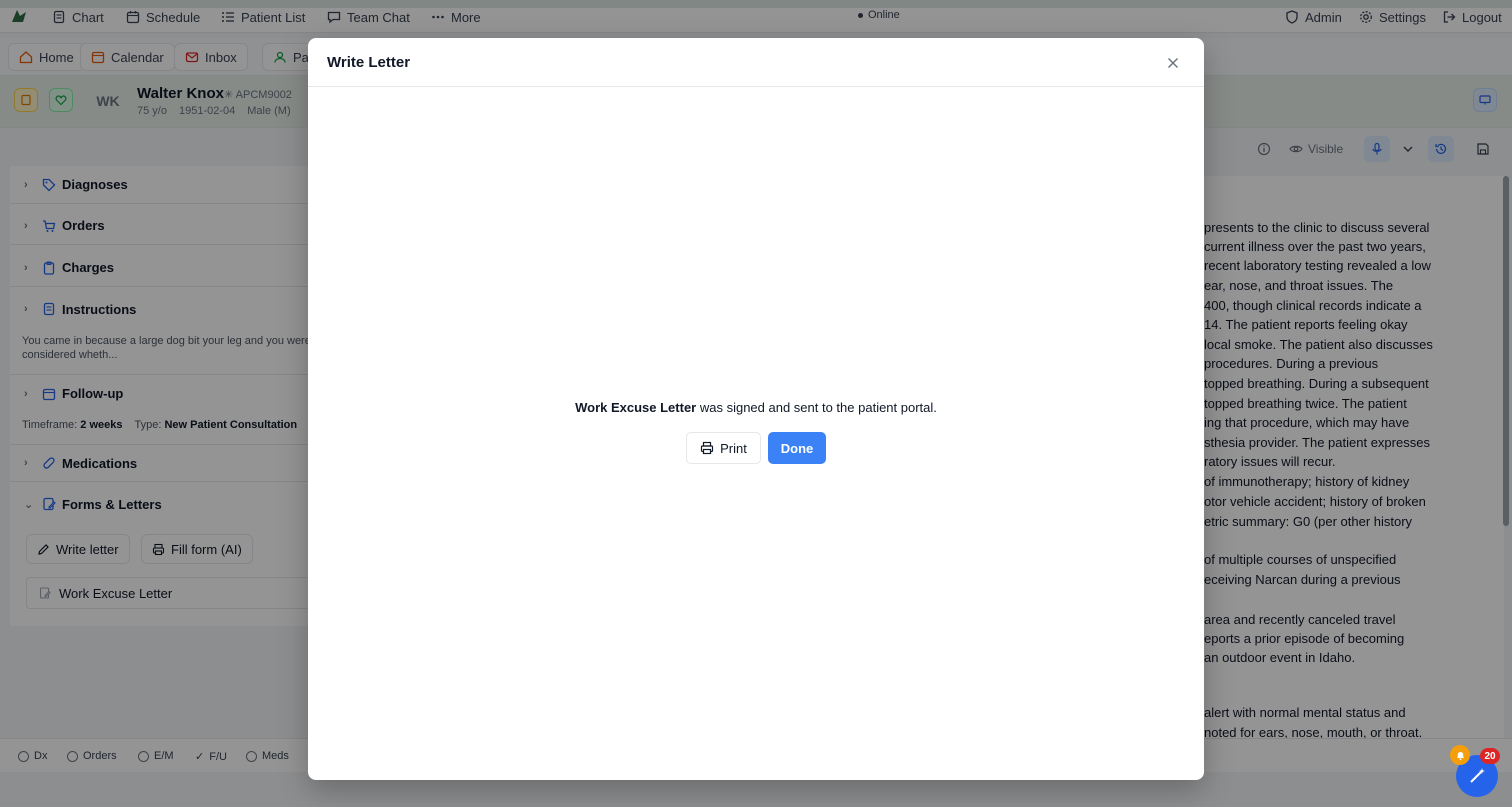  What do you see at coordinates (756, 62) in the screenshot?
I see `dialog-header: Write Letter` at bounding box center [756, 62].